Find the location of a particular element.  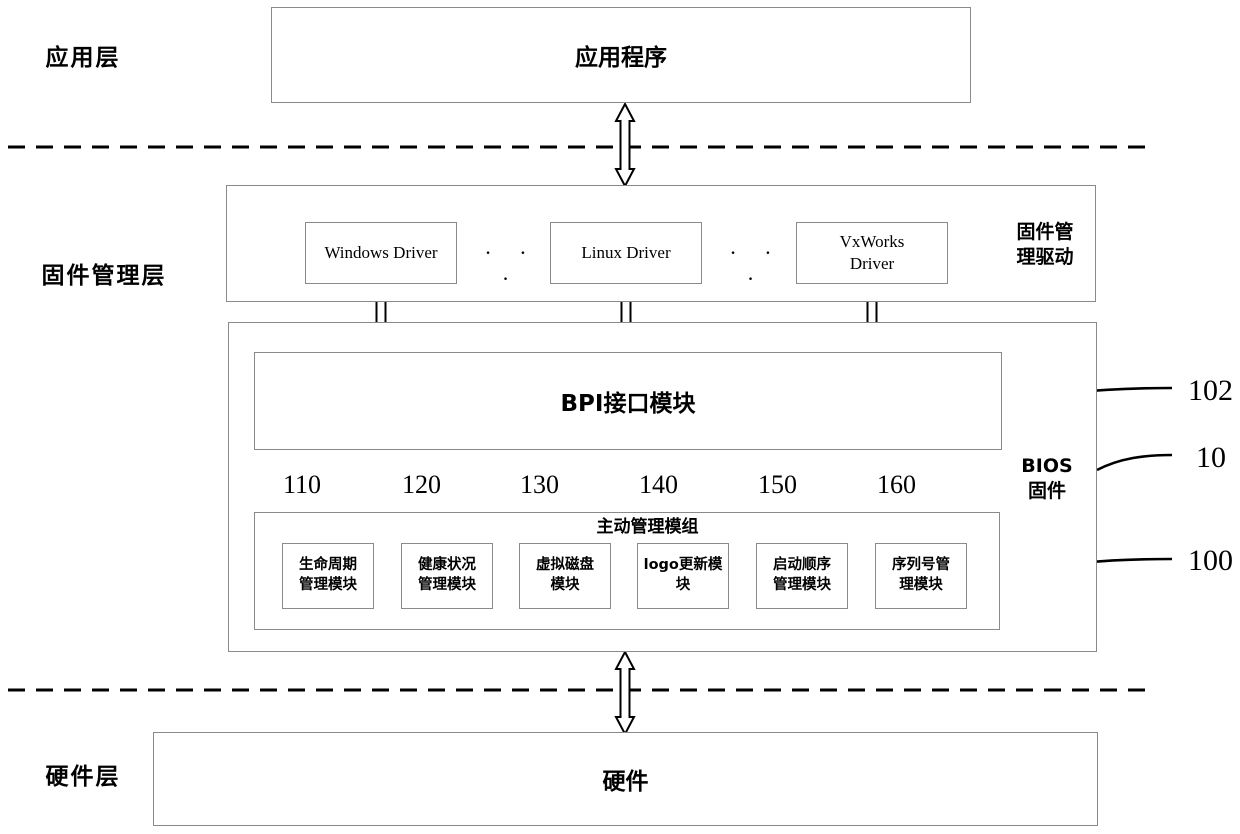

linux-driver-box: Linux Driver is located at coordinates (626, 253).